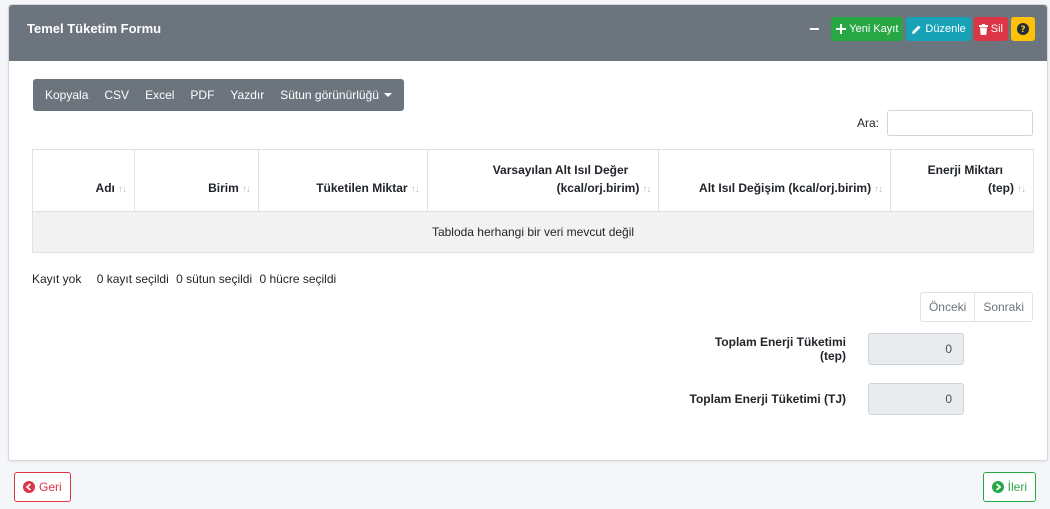 The height and width of the screenshot is (509, 1050). Describe the element at coordinates (814, 29) in the screenshot. I see `collapse-button: −` at that location.